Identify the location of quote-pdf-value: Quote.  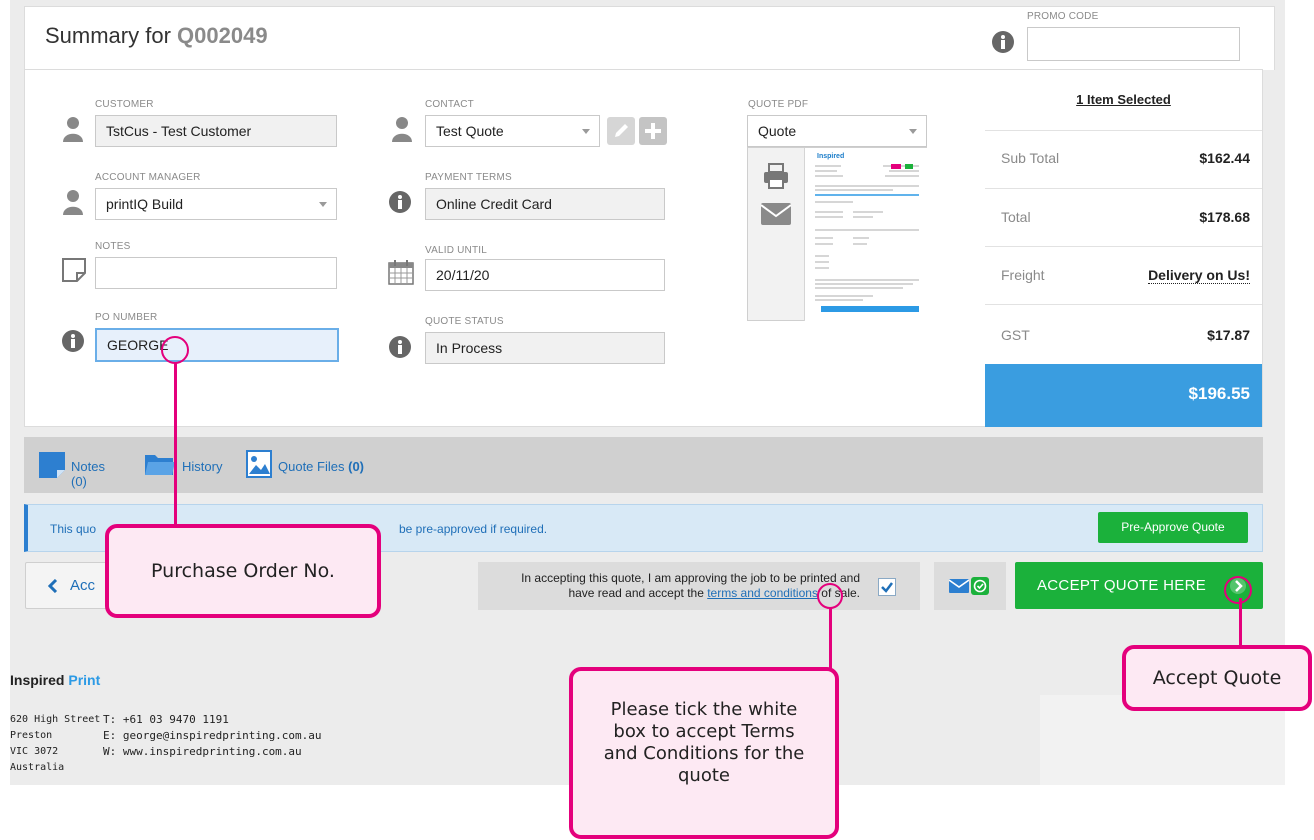
(777, 131).